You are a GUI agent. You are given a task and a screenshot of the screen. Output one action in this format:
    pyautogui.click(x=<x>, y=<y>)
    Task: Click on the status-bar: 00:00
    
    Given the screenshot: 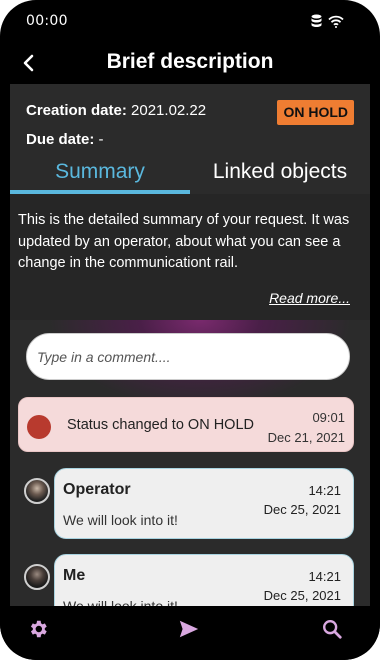 What is the action you would take?
    pyautogui.click(x=190, y=21)
    